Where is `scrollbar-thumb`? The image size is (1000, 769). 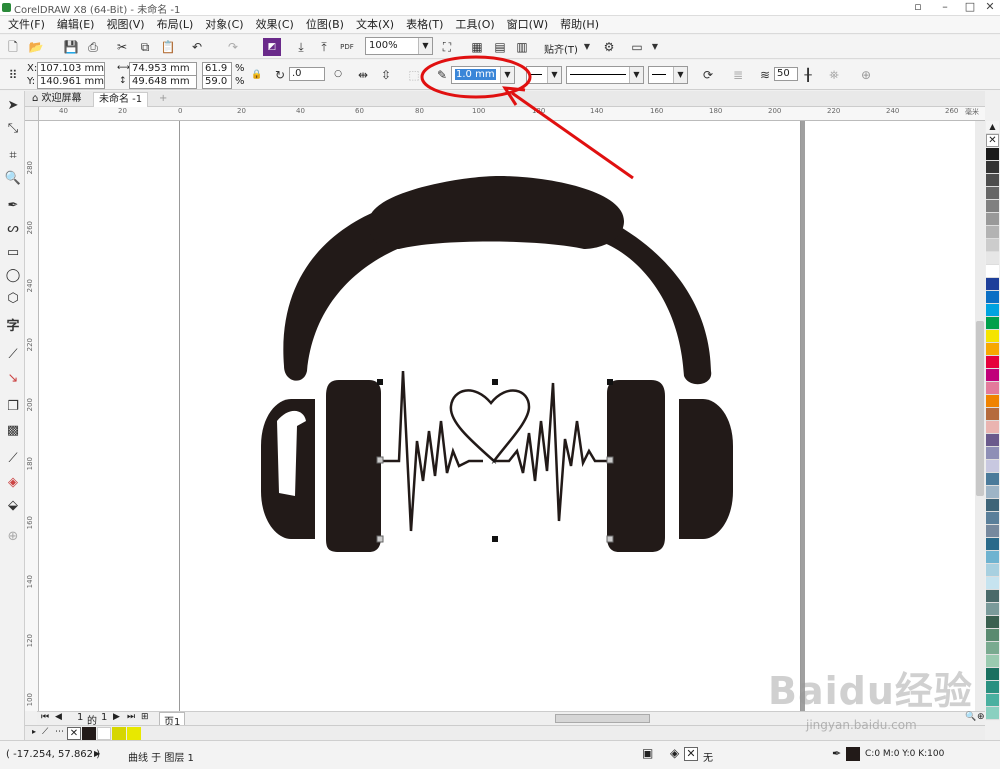
scrollbar-thumb is located at coordinates (980, 408).